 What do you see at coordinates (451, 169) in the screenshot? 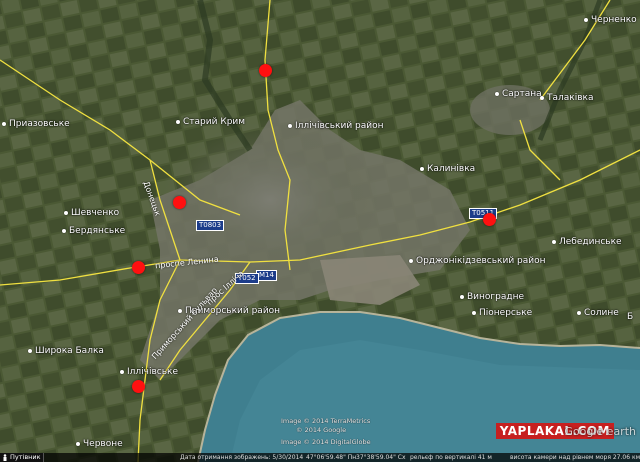
I see `place-label: Калинівка` at bounding box center [451, 169].